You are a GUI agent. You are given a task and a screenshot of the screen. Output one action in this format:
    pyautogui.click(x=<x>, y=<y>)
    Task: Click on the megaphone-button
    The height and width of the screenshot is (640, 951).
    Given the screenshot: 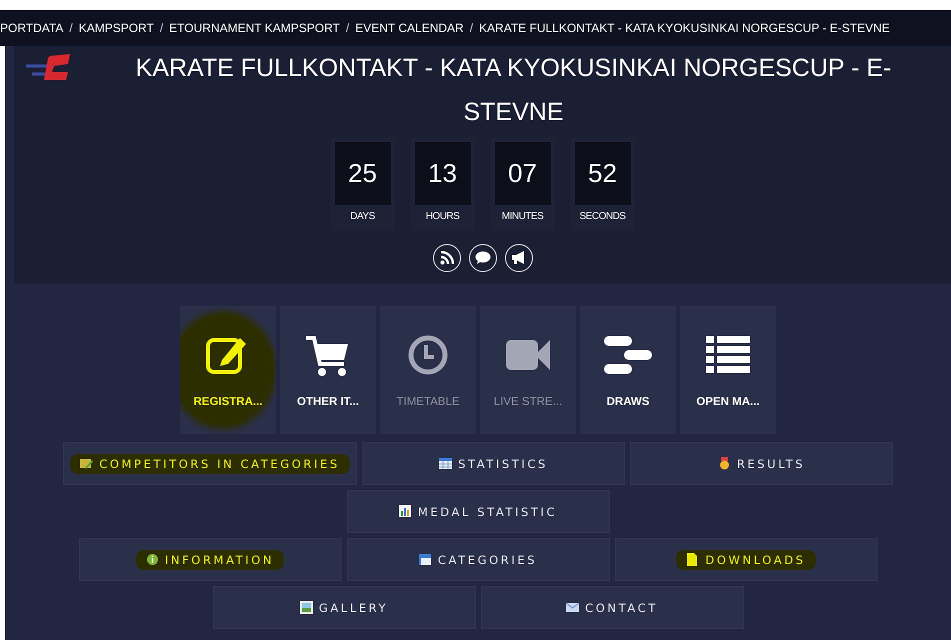 What is the action you would take?
    pyautogui.click(x=518, y=258)
    